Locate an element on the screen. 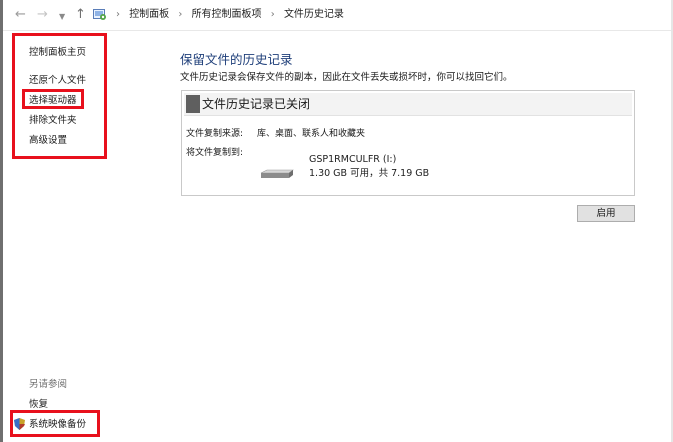  recent-locations-dropdown-icon: ▼ is located at coordinates (62, 17).